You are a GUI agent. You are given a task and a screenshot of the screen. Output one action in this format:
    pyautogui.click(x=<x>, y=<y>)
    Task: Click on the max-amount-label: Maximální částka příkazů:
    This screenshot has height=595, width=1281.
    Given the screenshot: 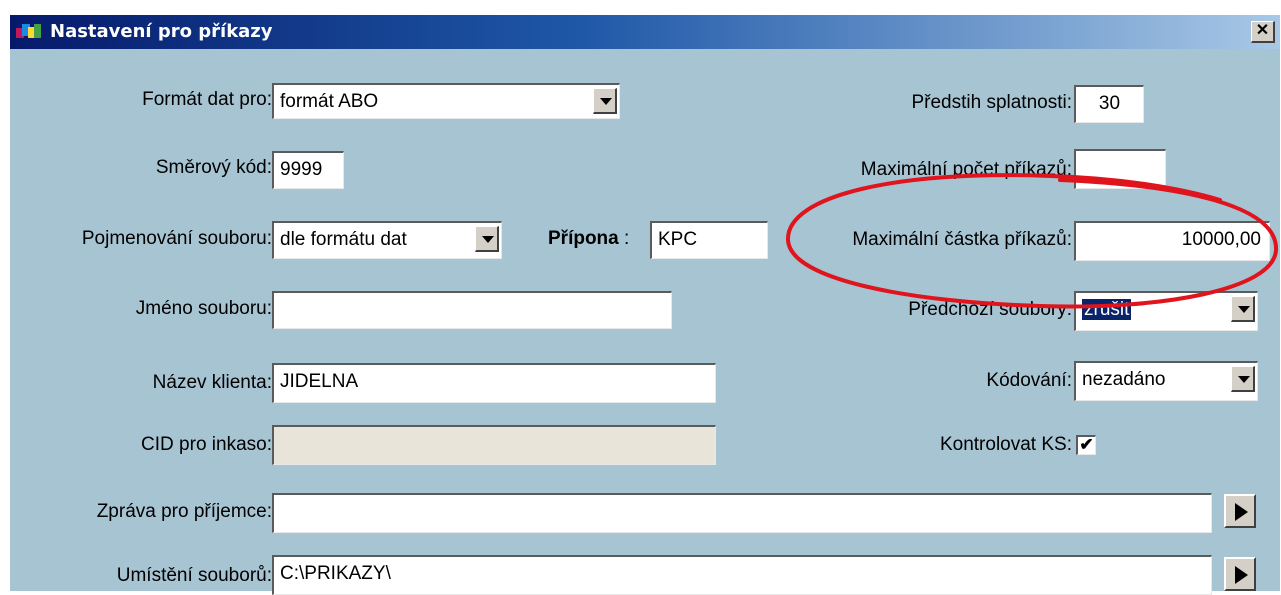 What is the action you would take?
    pyautogui.click(x=962, y=239)
    